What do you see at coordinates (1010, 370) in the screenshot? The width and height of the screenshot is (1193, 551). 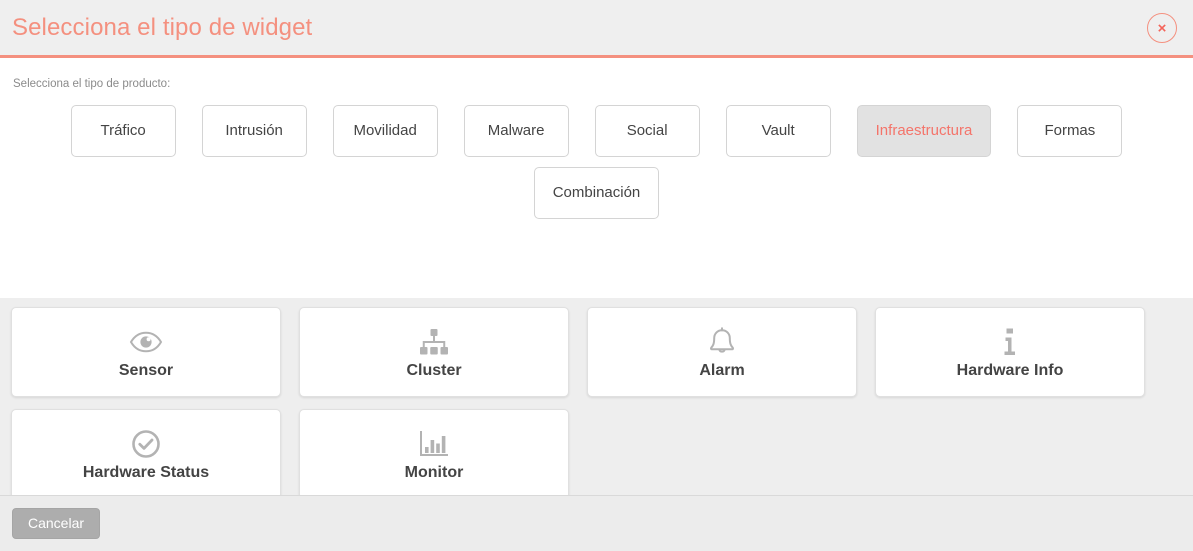 I see `widget-label: Hardware Info` at bounding box center [1010, 370].